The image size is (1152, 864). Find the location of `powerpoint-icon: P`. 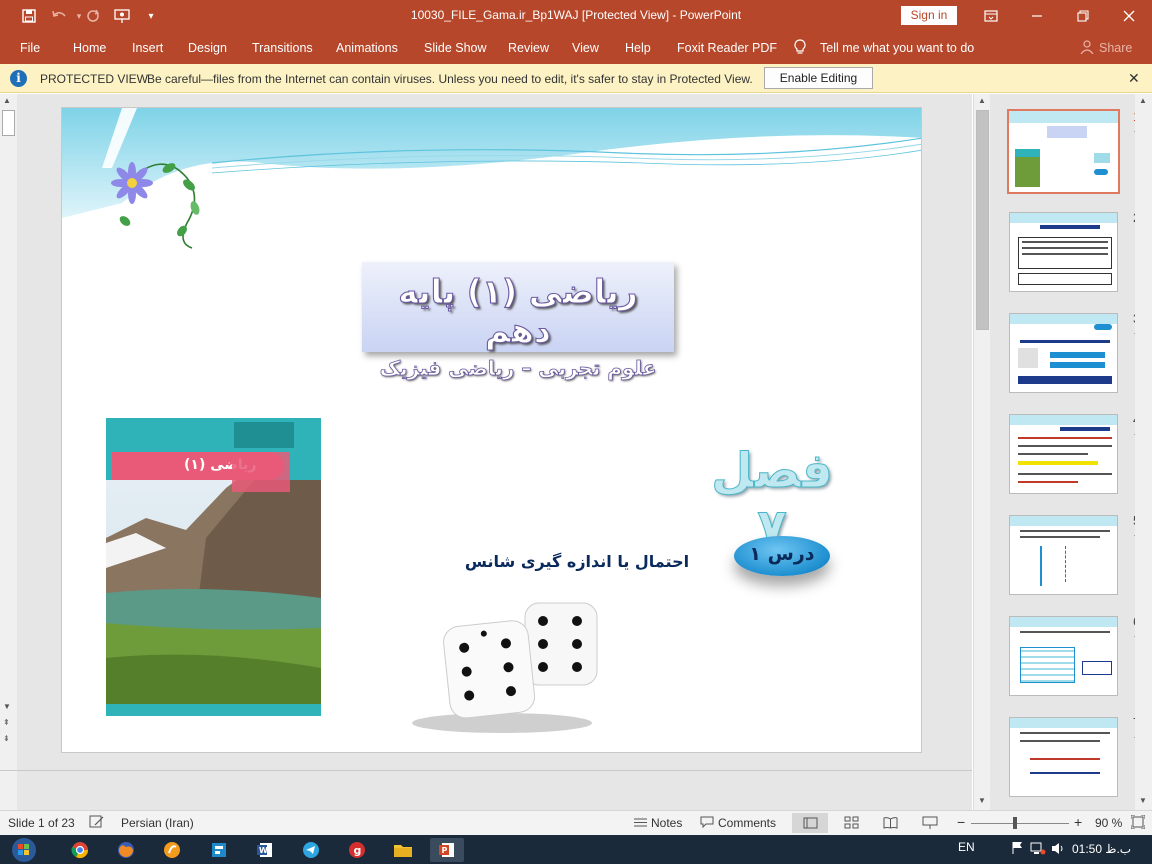

powerpoint-icon: P is located at coordinates (447, 850).